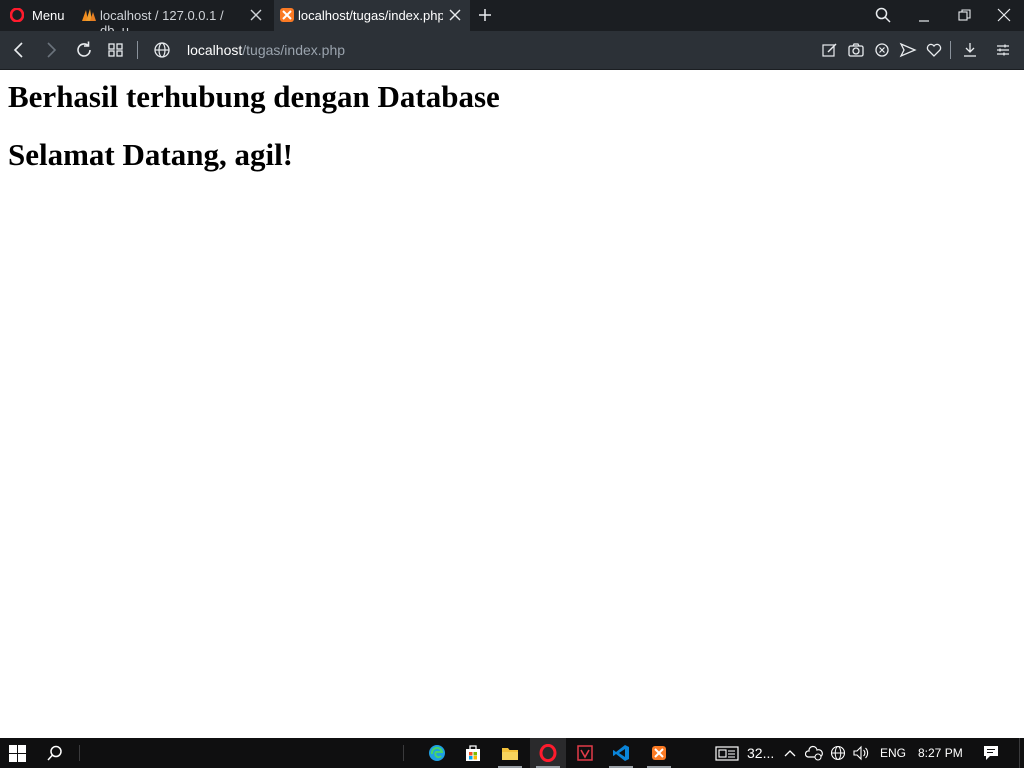  I want to click on speed-dial-grid-icon, so click(116, 50).